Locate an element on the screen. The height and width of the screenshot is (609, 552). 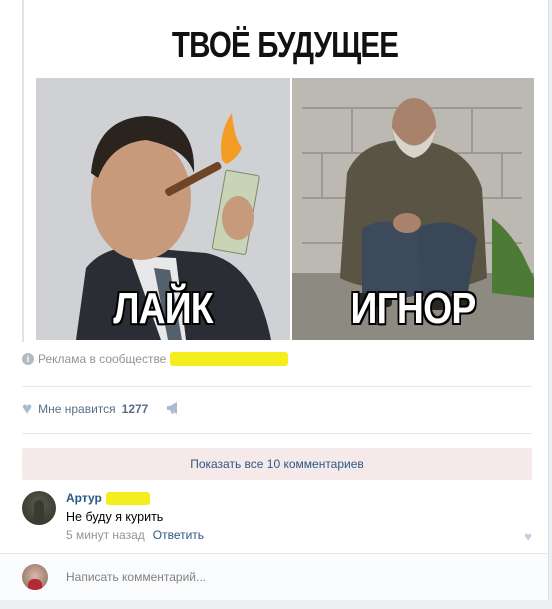
ad-source-line: i Реклама в сообществе is located at coordinates (155, 359).